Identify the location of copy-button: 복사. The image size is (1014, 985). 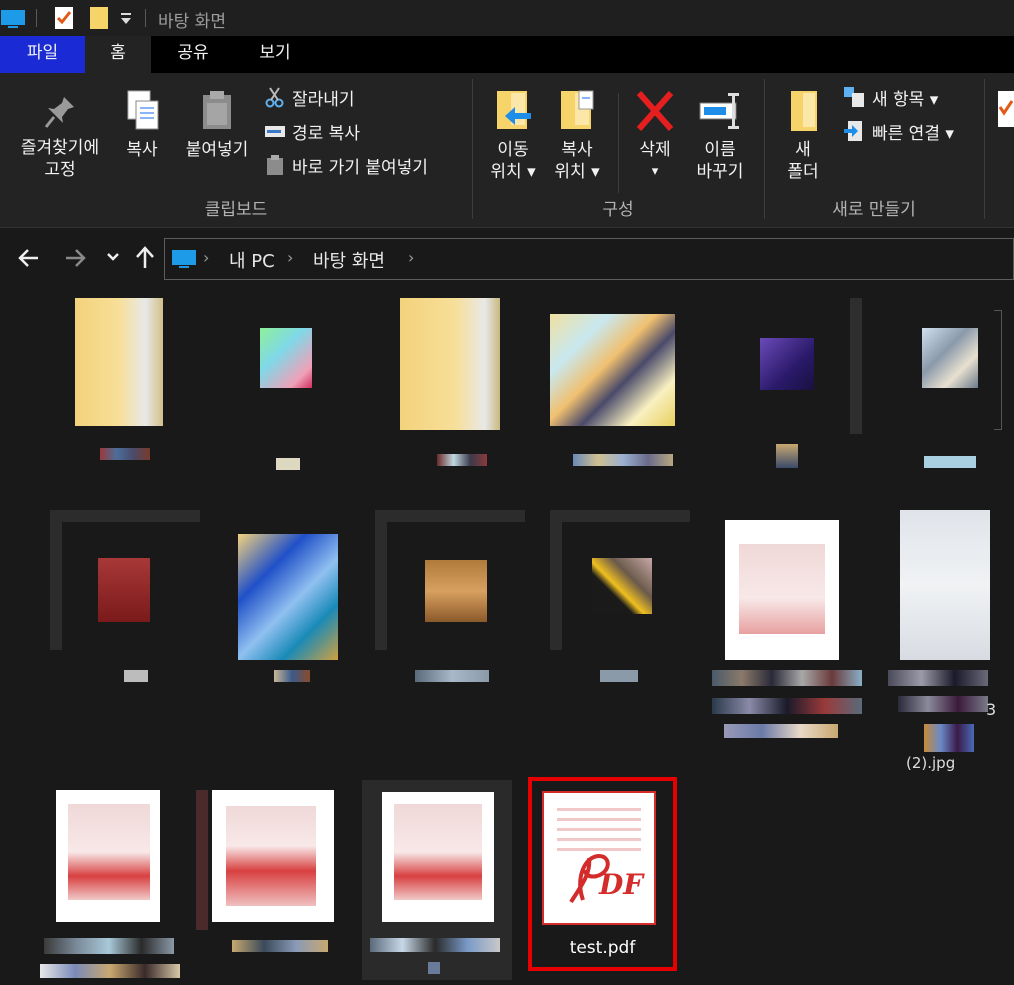
(142, 124).